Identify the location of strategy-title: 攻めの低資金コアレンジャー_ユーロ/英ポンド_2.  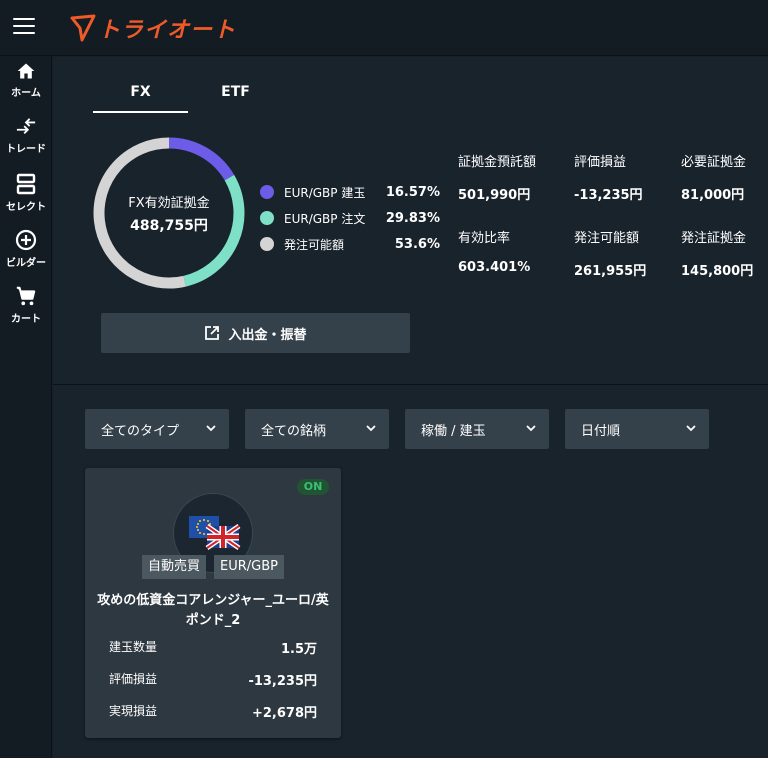
(213, 610).